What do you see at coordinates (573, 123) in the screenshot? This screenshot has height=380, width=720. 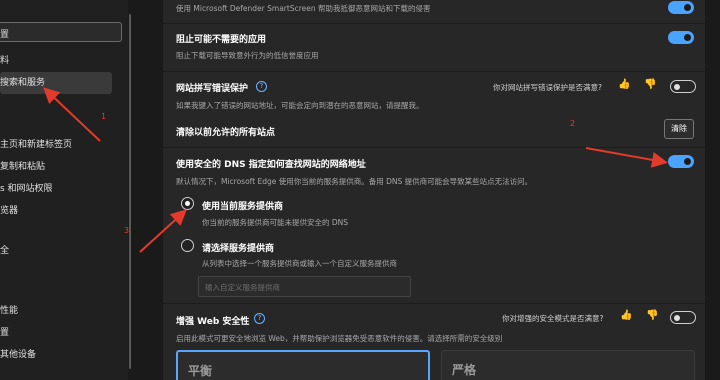 I see `annotation-number-2: 2` at bounding box center [573, 123].